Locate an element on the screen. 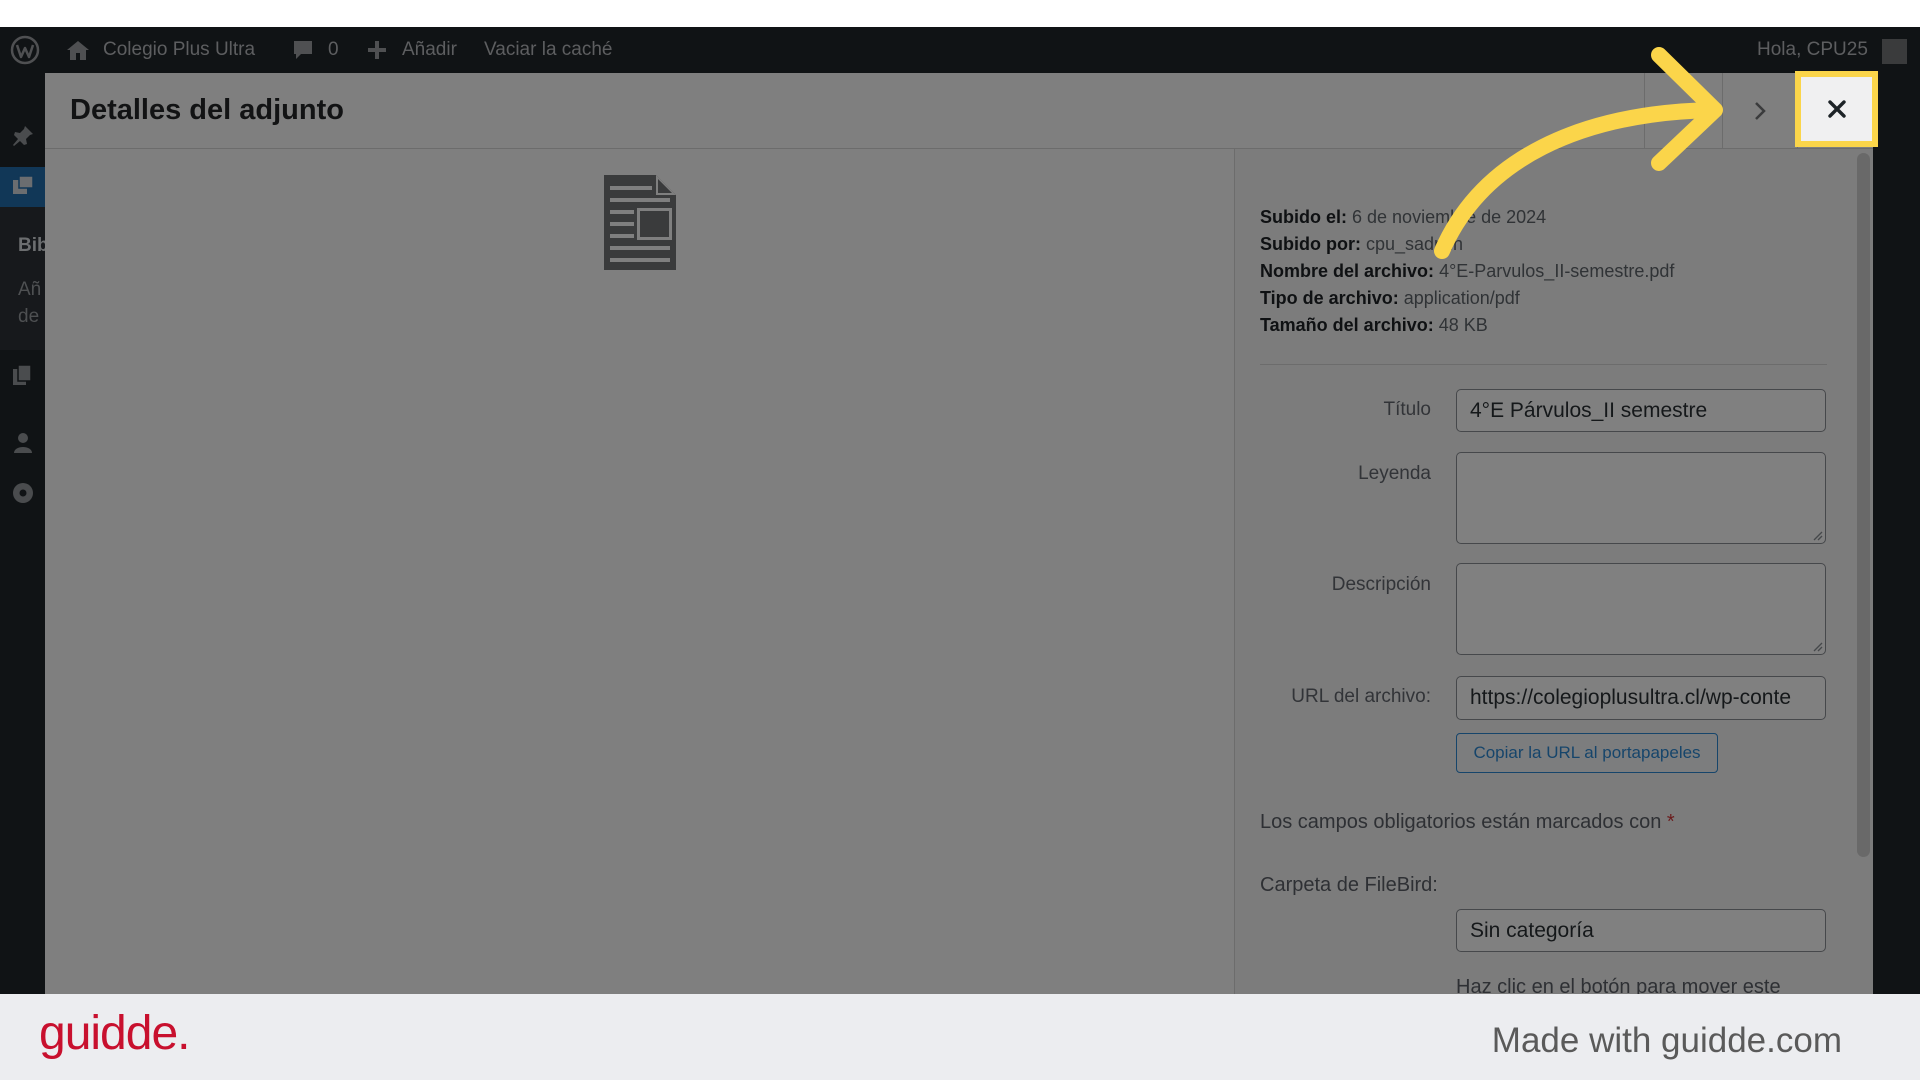  description-field is located at coordinates (1641, 609).